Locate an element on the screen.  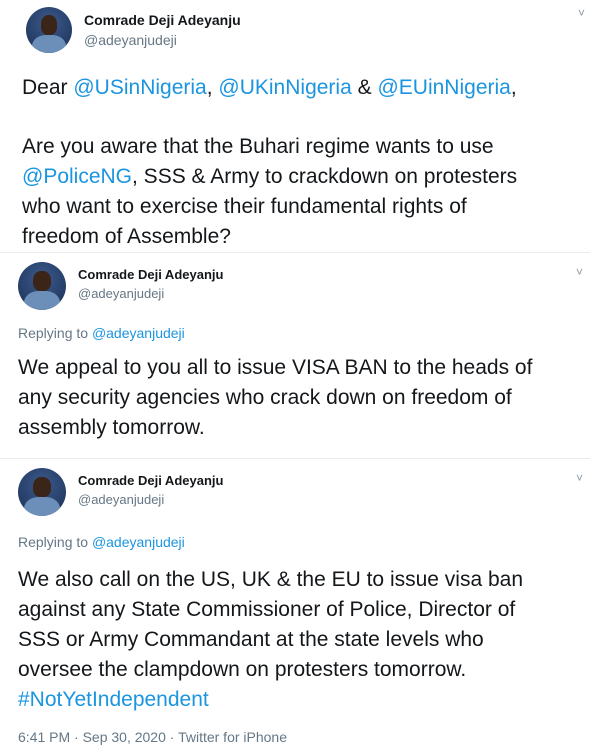
hashtag-link: #NotYetIndependent is located at coordinates (113, 700).